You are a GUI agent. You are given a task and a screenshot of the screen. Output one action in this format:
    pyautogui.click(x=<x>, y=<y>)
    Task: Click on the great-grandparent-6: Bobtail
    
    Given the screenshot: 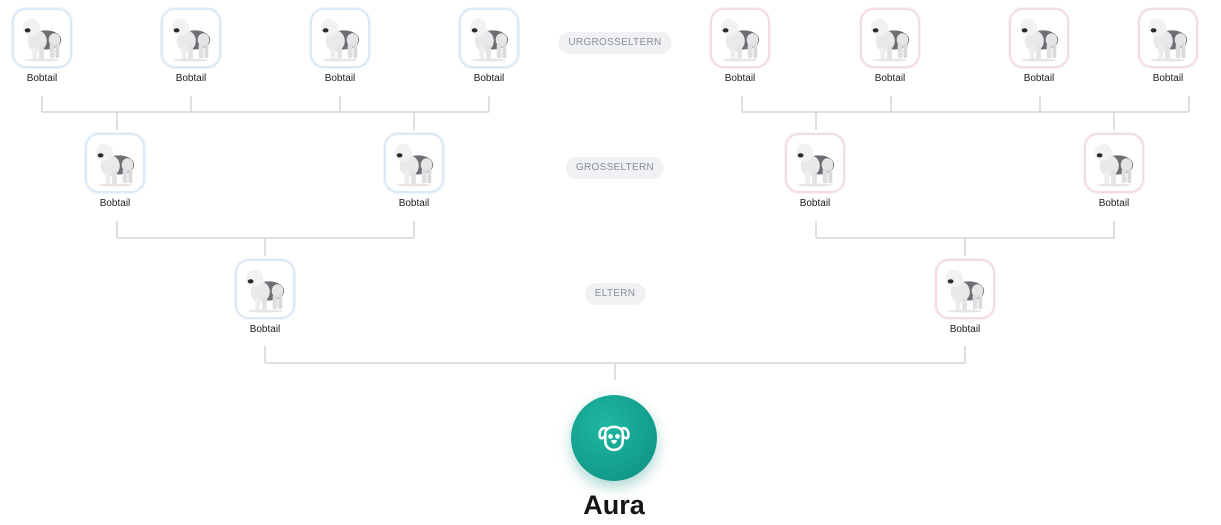 What is the action you would take?
    pyautogui.click(x=890, y=46)
    